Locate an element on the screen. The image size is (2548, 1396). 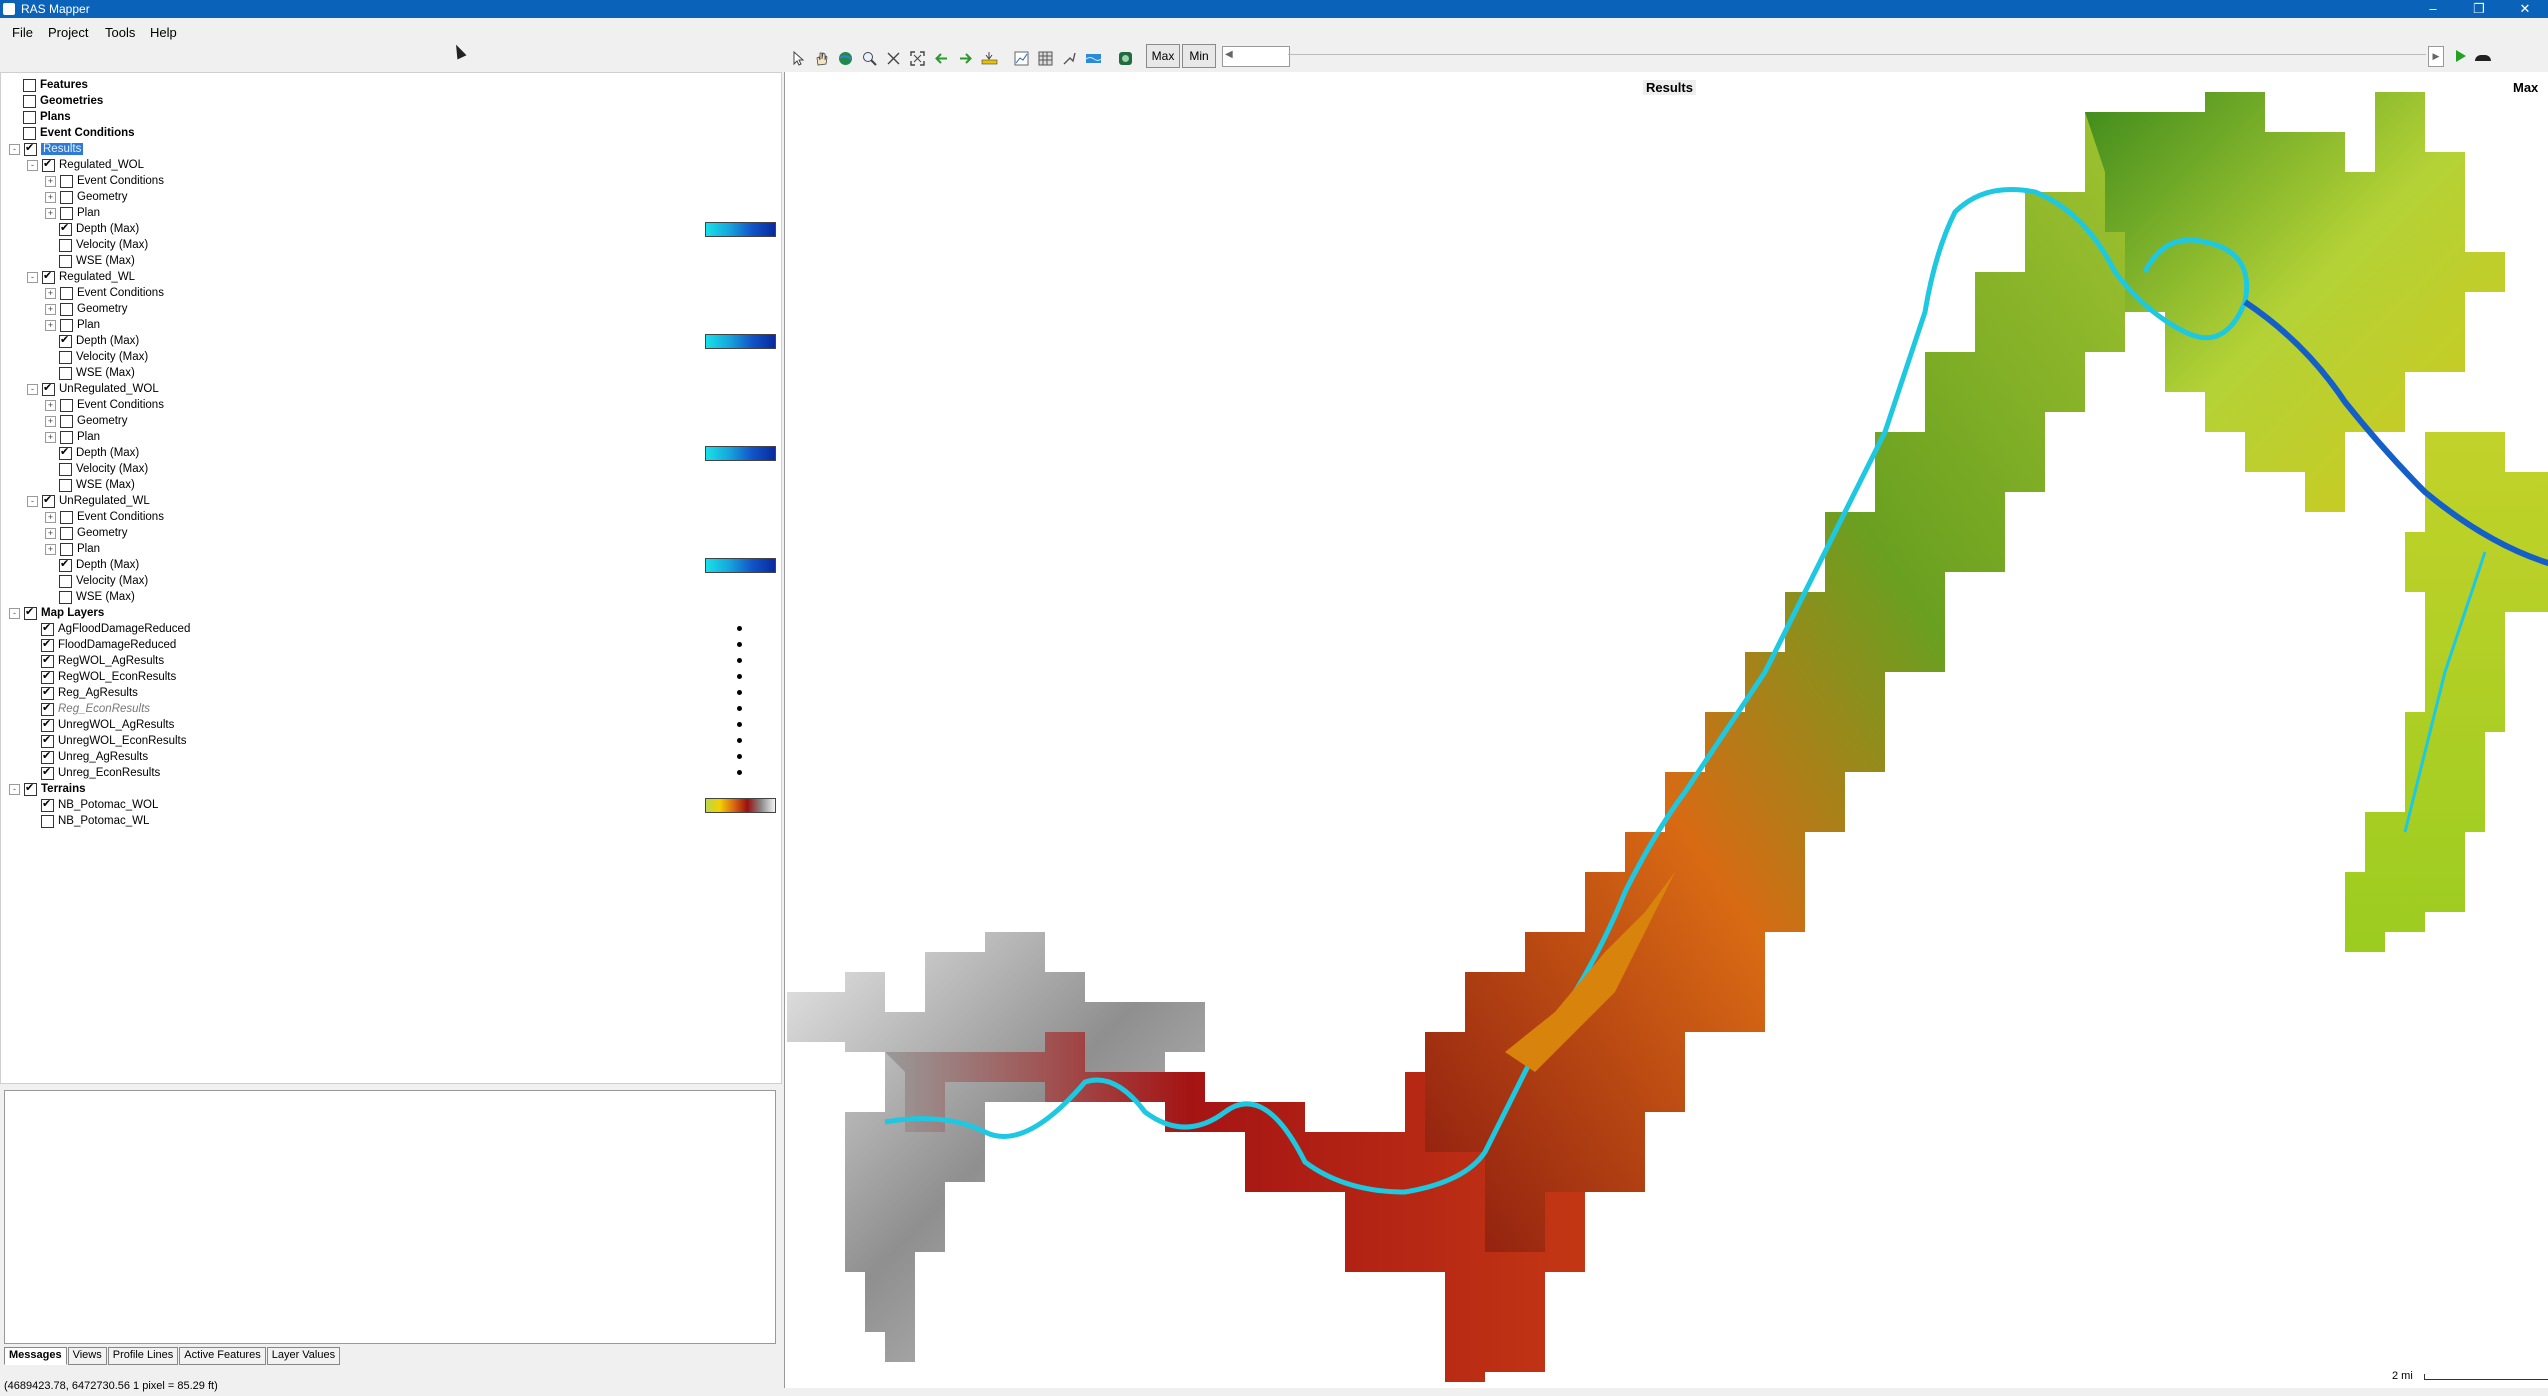
tree-item-map-layer: RegWOL_AgResults is located at coordinates (95, 661).